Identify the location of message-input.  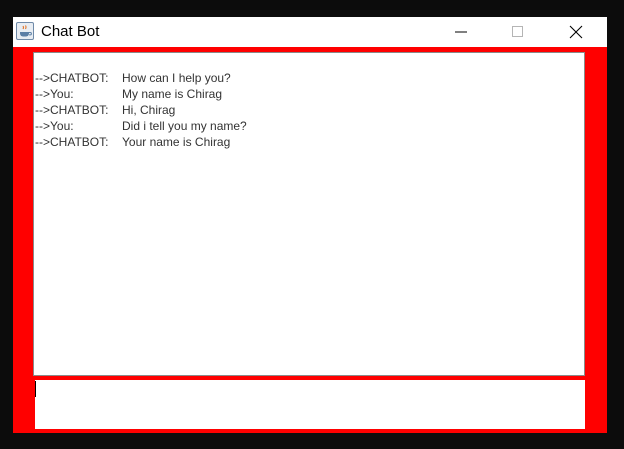
(310, 404).